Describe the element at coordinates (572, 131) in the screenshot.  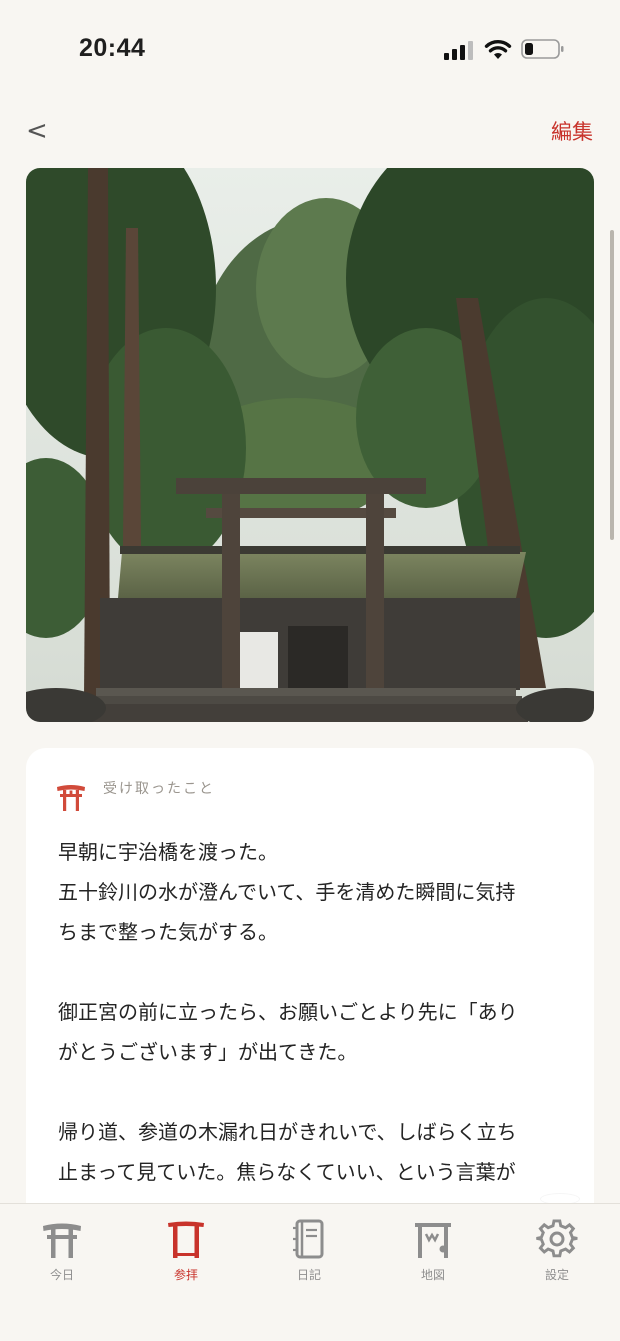
I see `edit-button: 編集` at that location.